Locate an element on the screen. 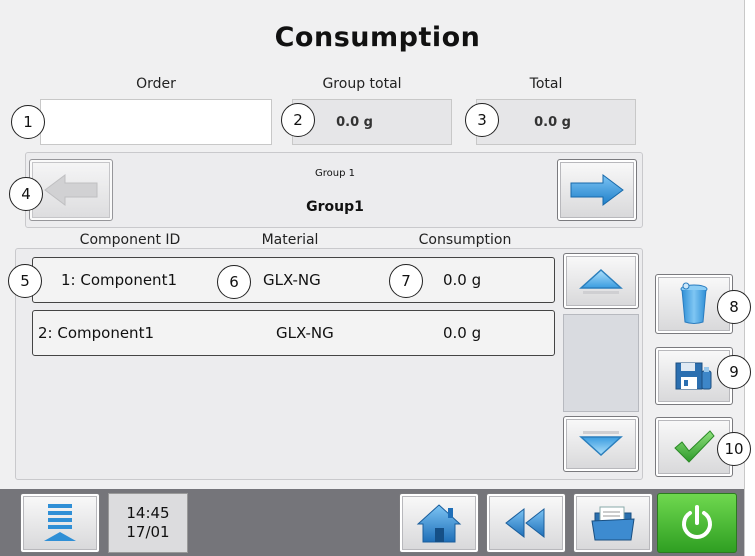 This screenshot has height=556, width=755. group-total-label: Group total is located at coordinates (362, 84).